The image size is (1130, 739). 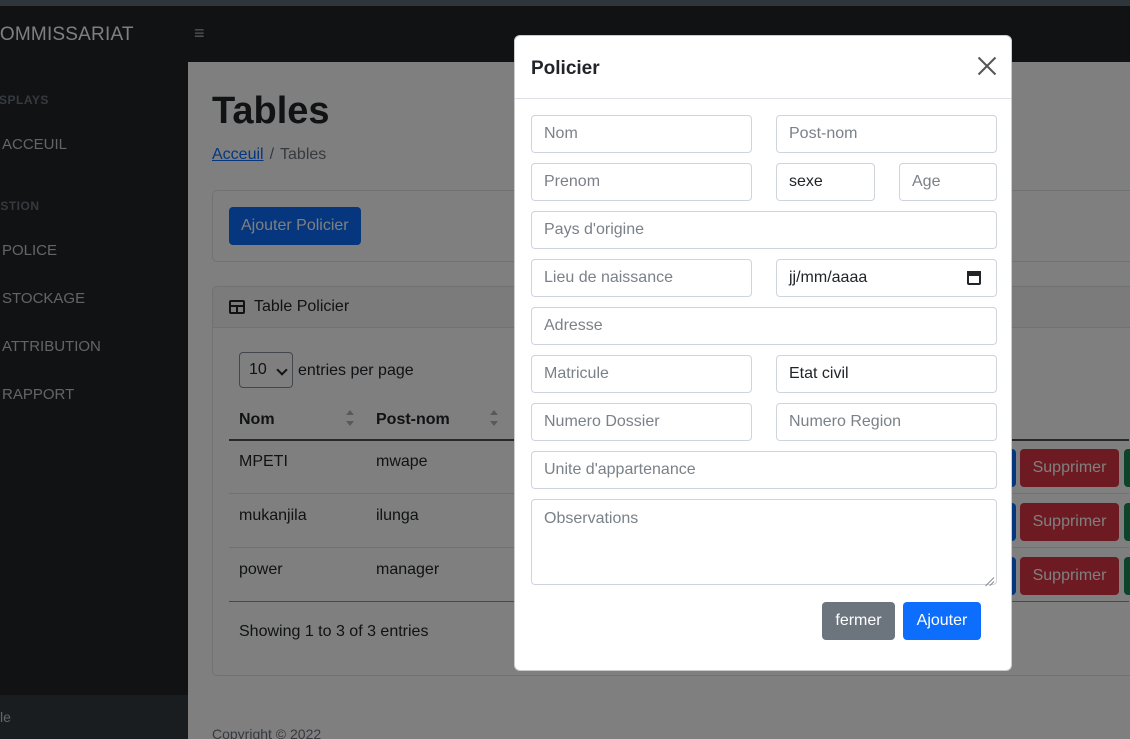 I want to click on calendar-icon, so click(x=974, y=278).